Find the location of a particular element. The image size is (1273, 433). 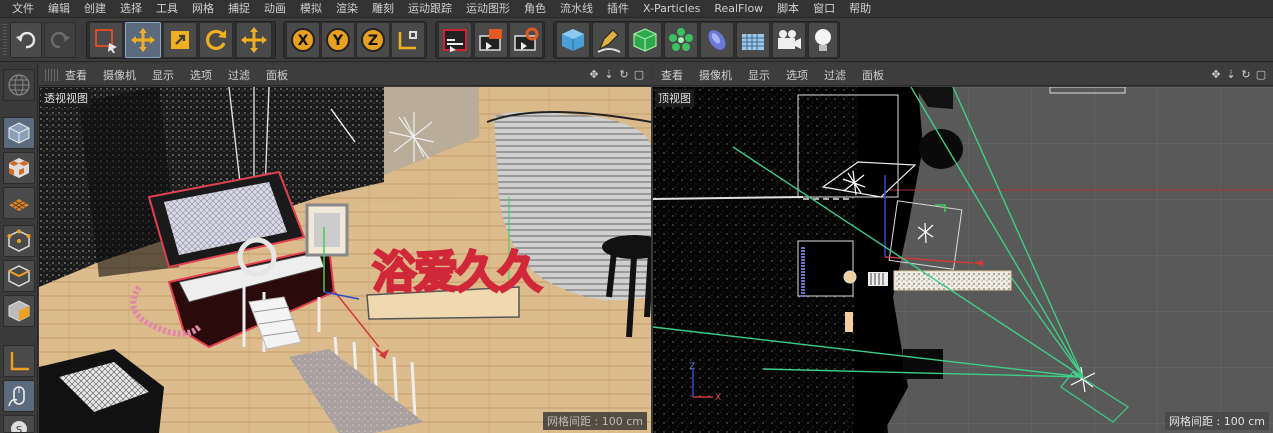

menu-item: 角色 is located at coordinates (536, 9).